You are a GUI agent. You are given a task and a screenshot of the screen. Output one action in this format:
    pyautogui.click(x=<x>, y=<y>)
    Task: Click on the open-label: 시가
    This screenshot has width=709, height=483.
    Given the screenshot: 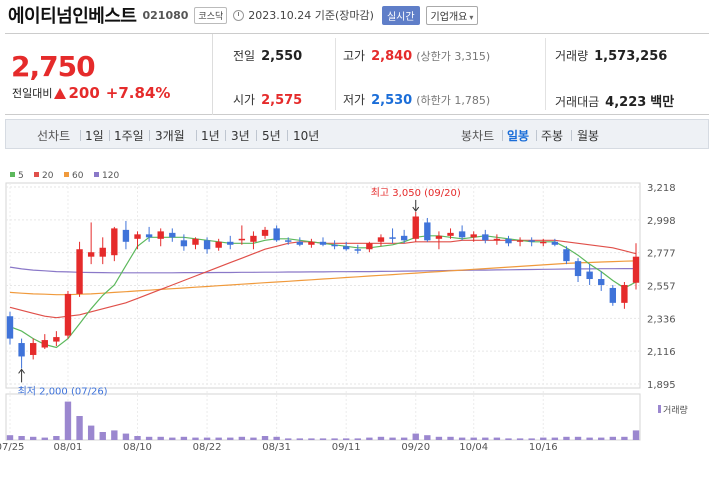 What is the action you would take?
    pyautogui.click(x=244, y=100)
    